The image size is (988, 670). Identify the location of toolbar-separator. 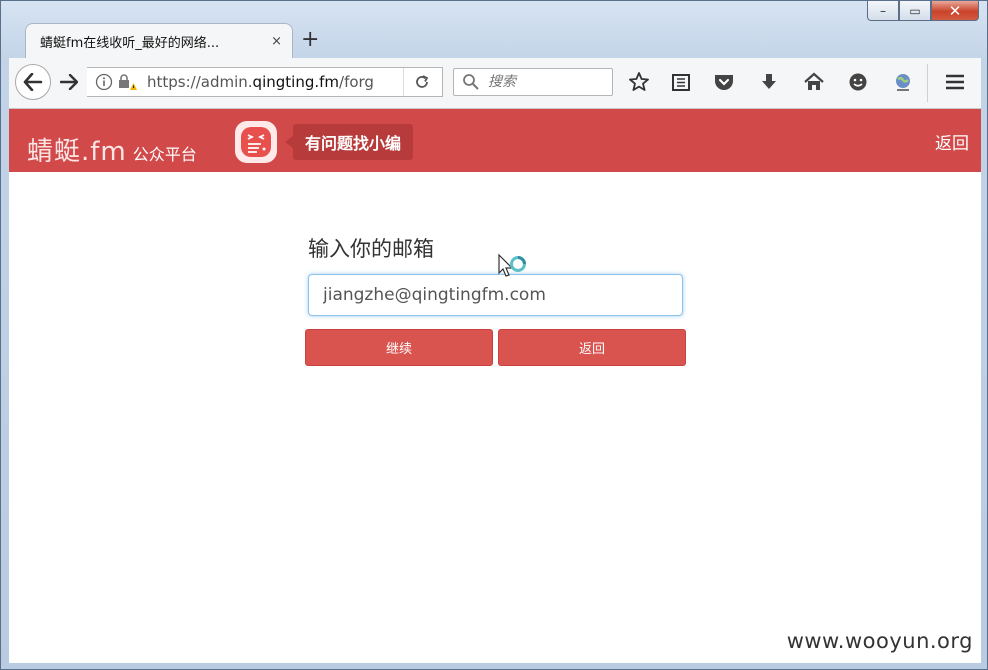
(927, 83).